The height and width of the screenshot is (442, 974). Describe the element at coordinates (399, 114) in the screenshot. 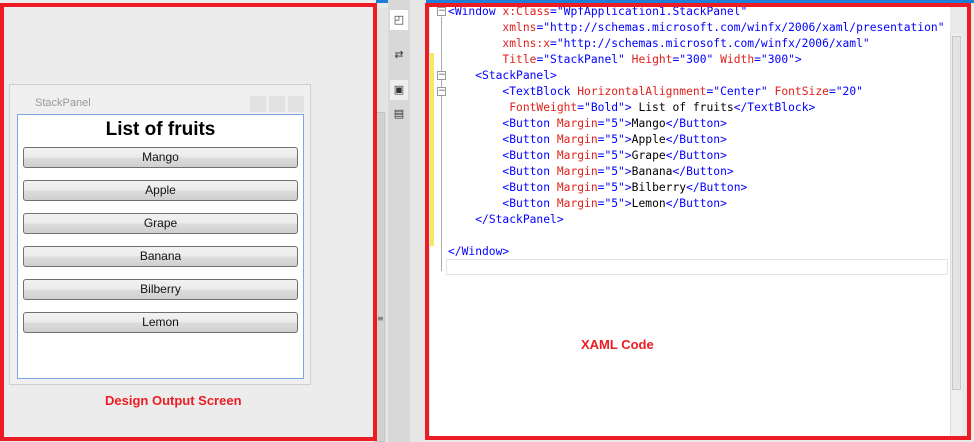

I see `split-view-icon: ▤` at that location.